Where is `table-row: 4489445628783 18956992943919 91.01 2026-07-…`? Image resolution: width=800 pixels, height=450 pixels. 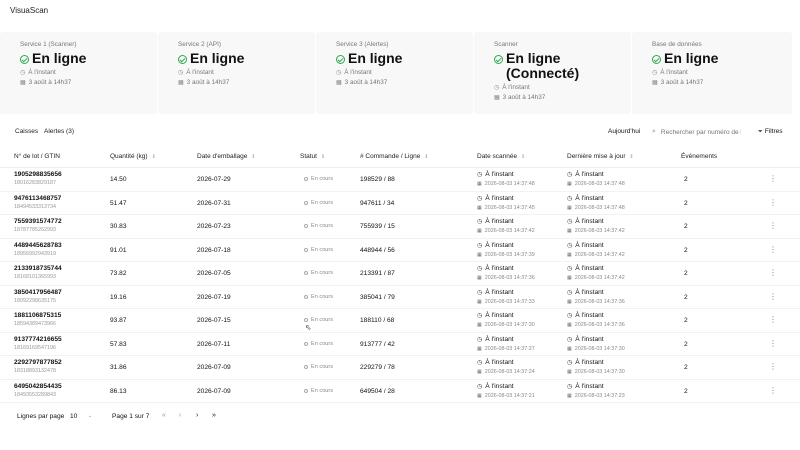 table-row: 4489445628783 18956992943919 91.01 2026-07-… is located at coordinates (400, 250).